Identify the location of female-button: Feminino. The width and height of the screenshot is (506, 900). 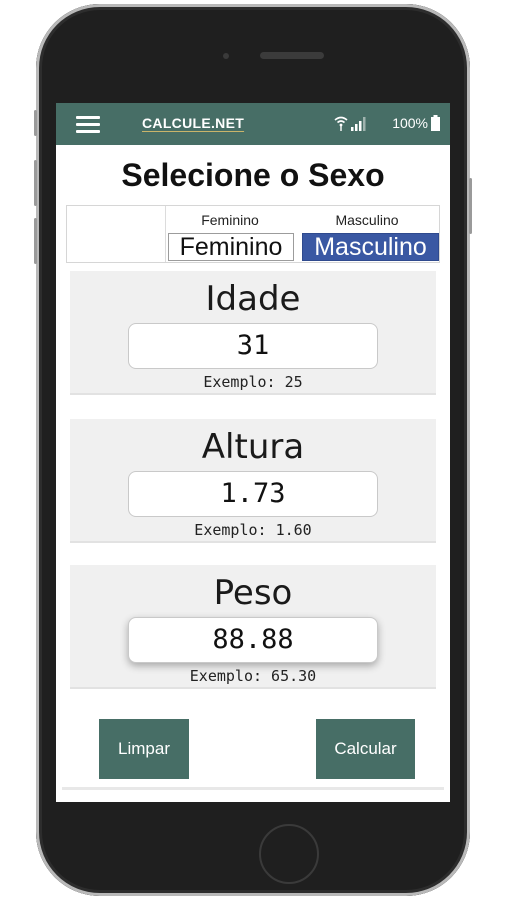
(231, 247).